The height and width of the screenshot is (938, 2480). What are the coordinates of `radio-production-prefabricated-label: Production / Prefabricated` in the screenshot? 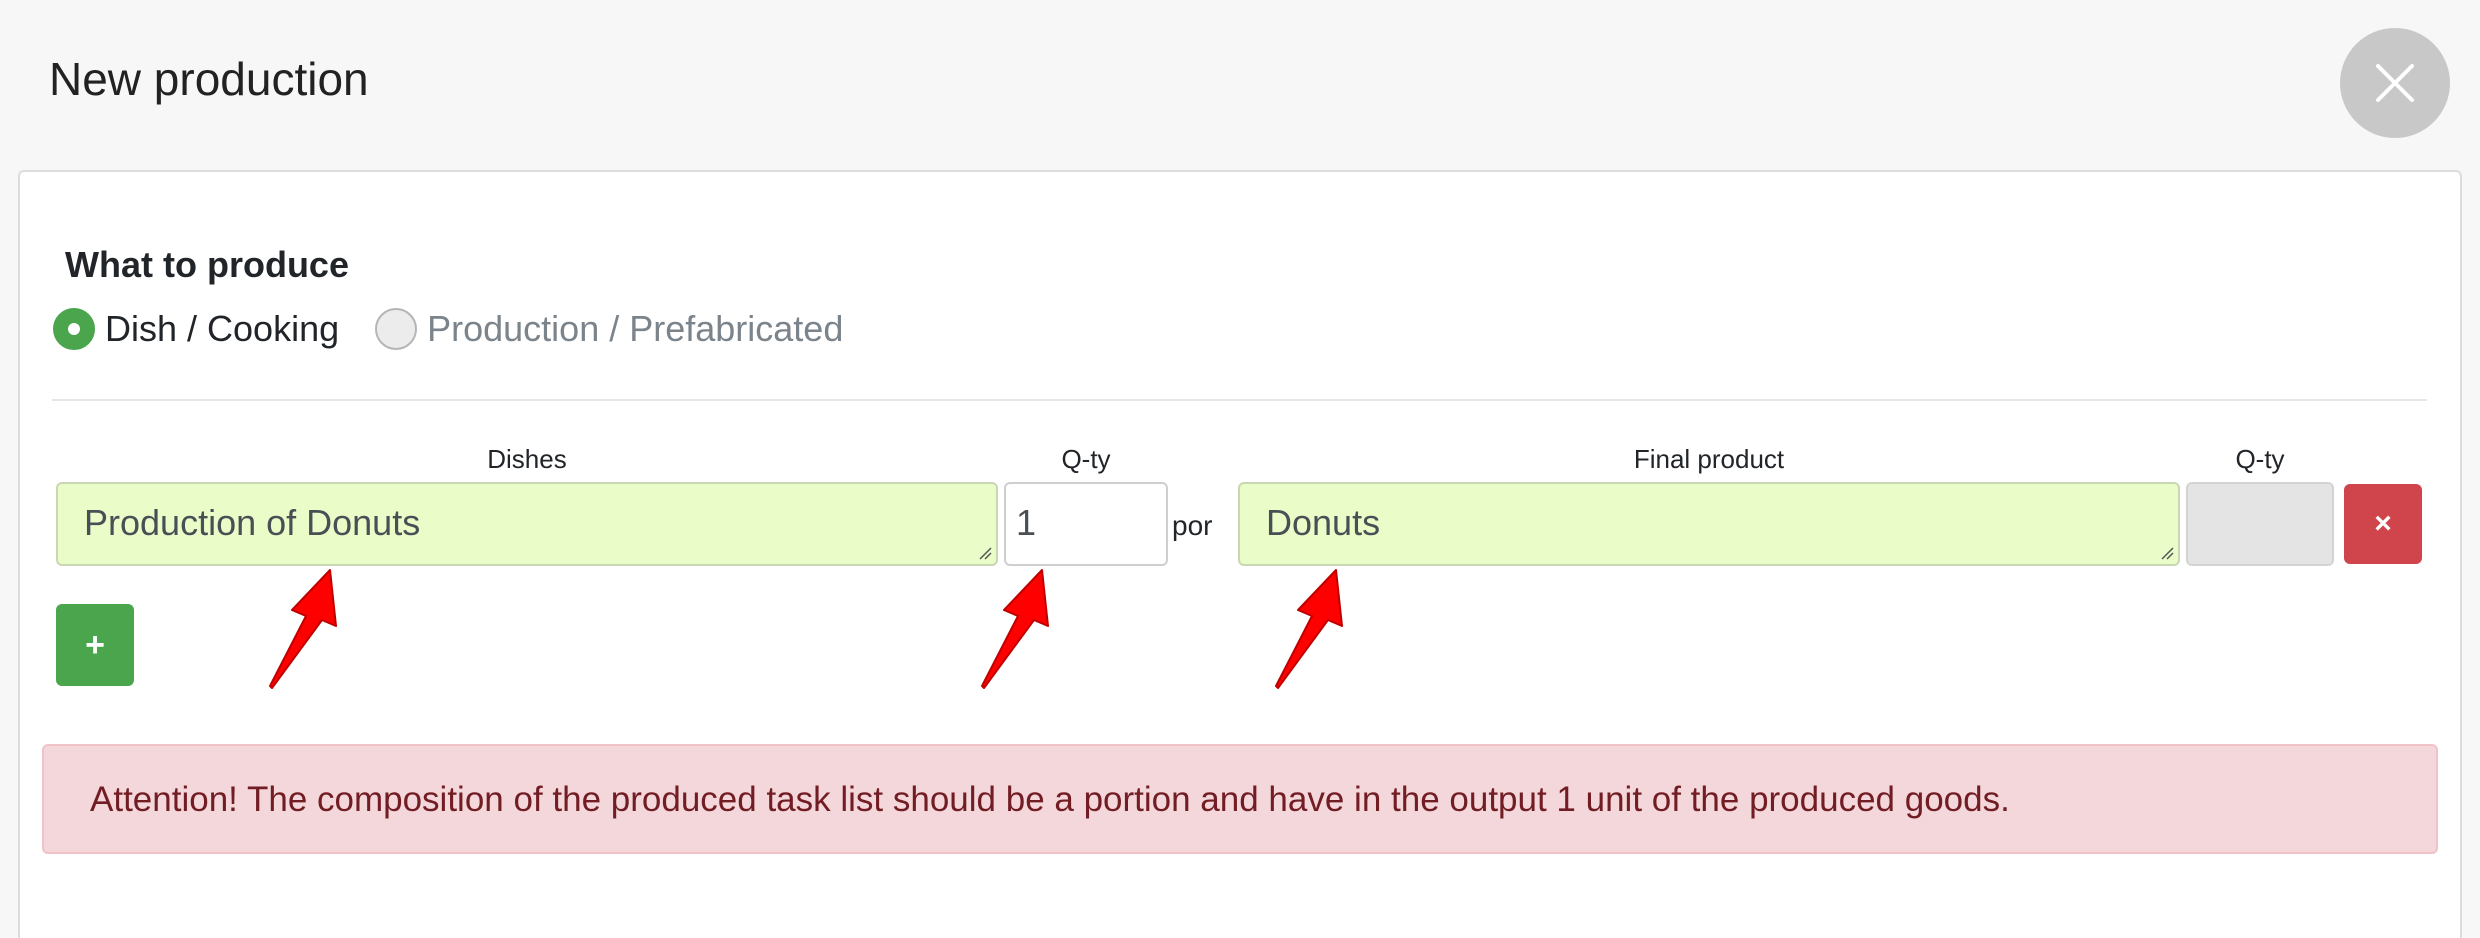 It's located at (635, 329).